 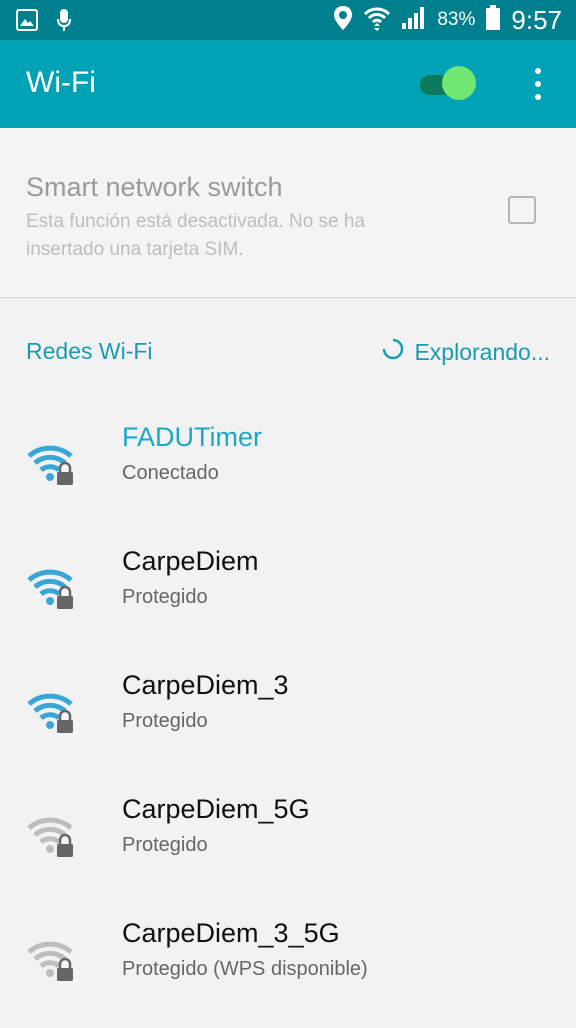 What do you see at coordinates (538, 84) in the screenshot?
I see `more-options-icon` at bounding box center [538, 84].